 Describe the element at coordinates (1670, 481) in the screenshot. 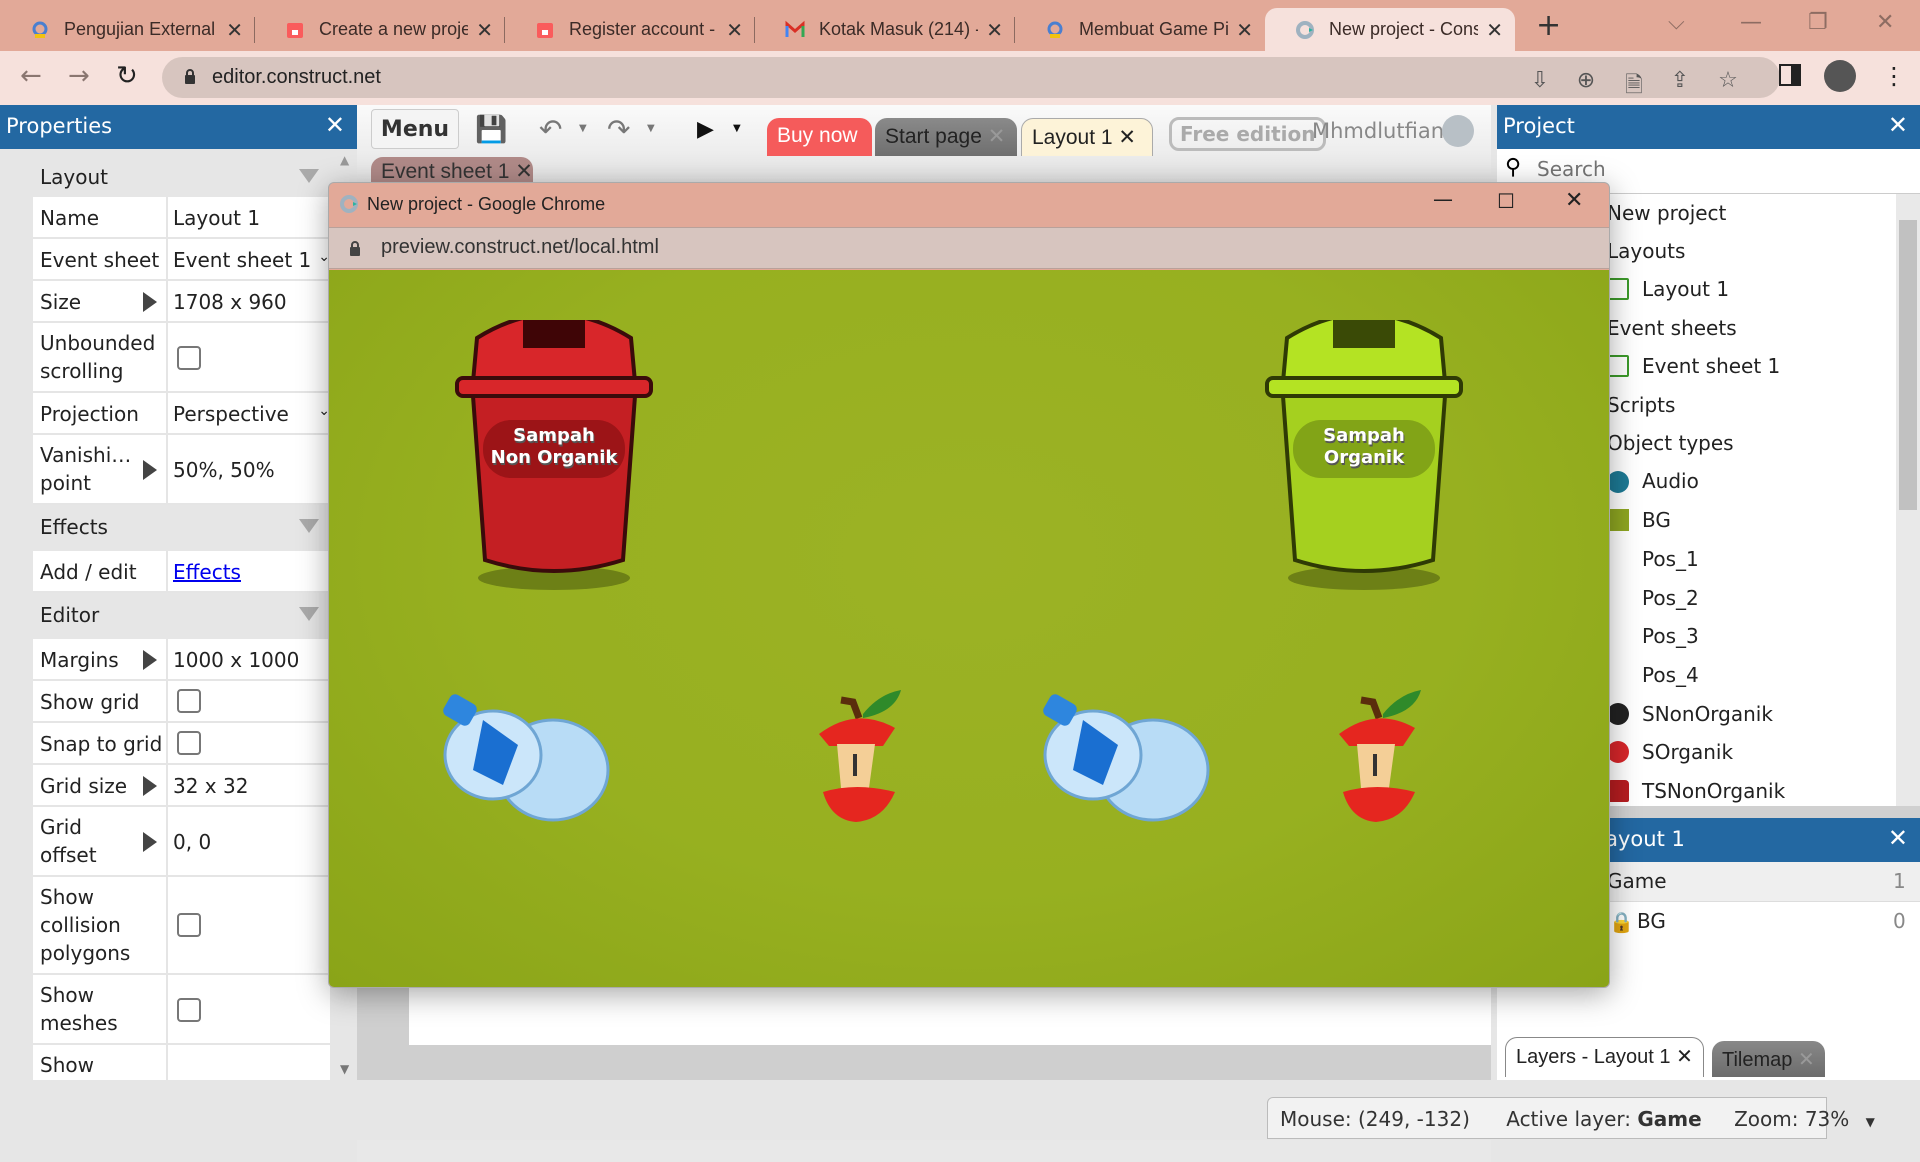

I see `tree-object: Audio` at that location.